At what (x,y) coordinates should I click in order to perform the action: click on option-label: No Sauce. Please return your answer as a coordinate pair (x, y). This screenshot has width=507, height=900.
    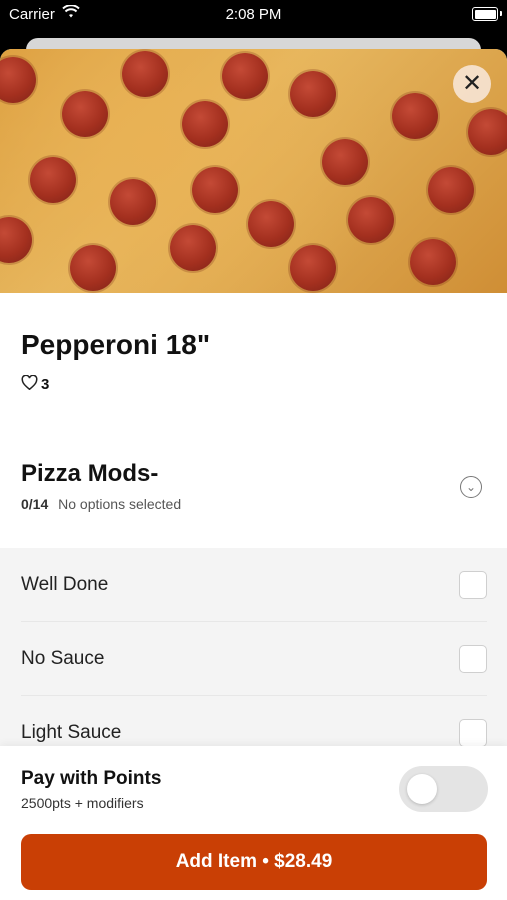
    Looking at the image, I should click on (63, 658).